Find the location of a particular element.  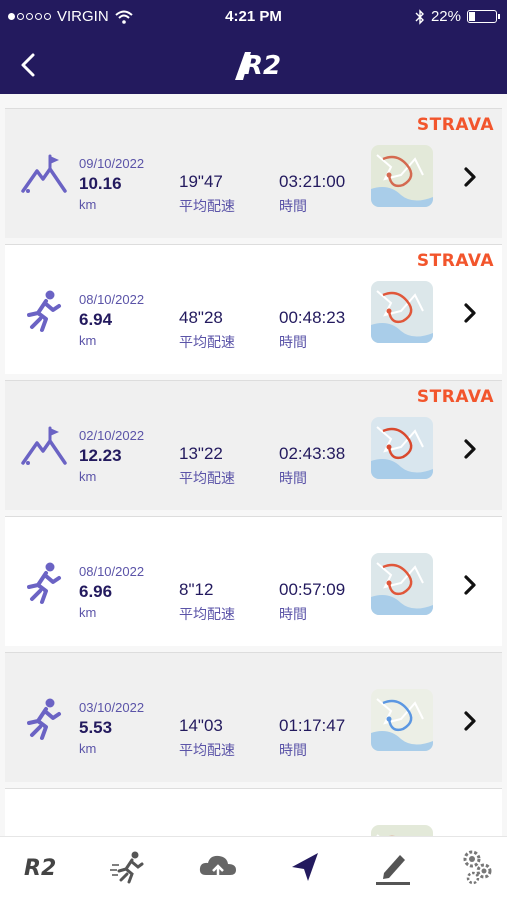

activity-date: 02/10/2022 is located at coordinates (112, 435).